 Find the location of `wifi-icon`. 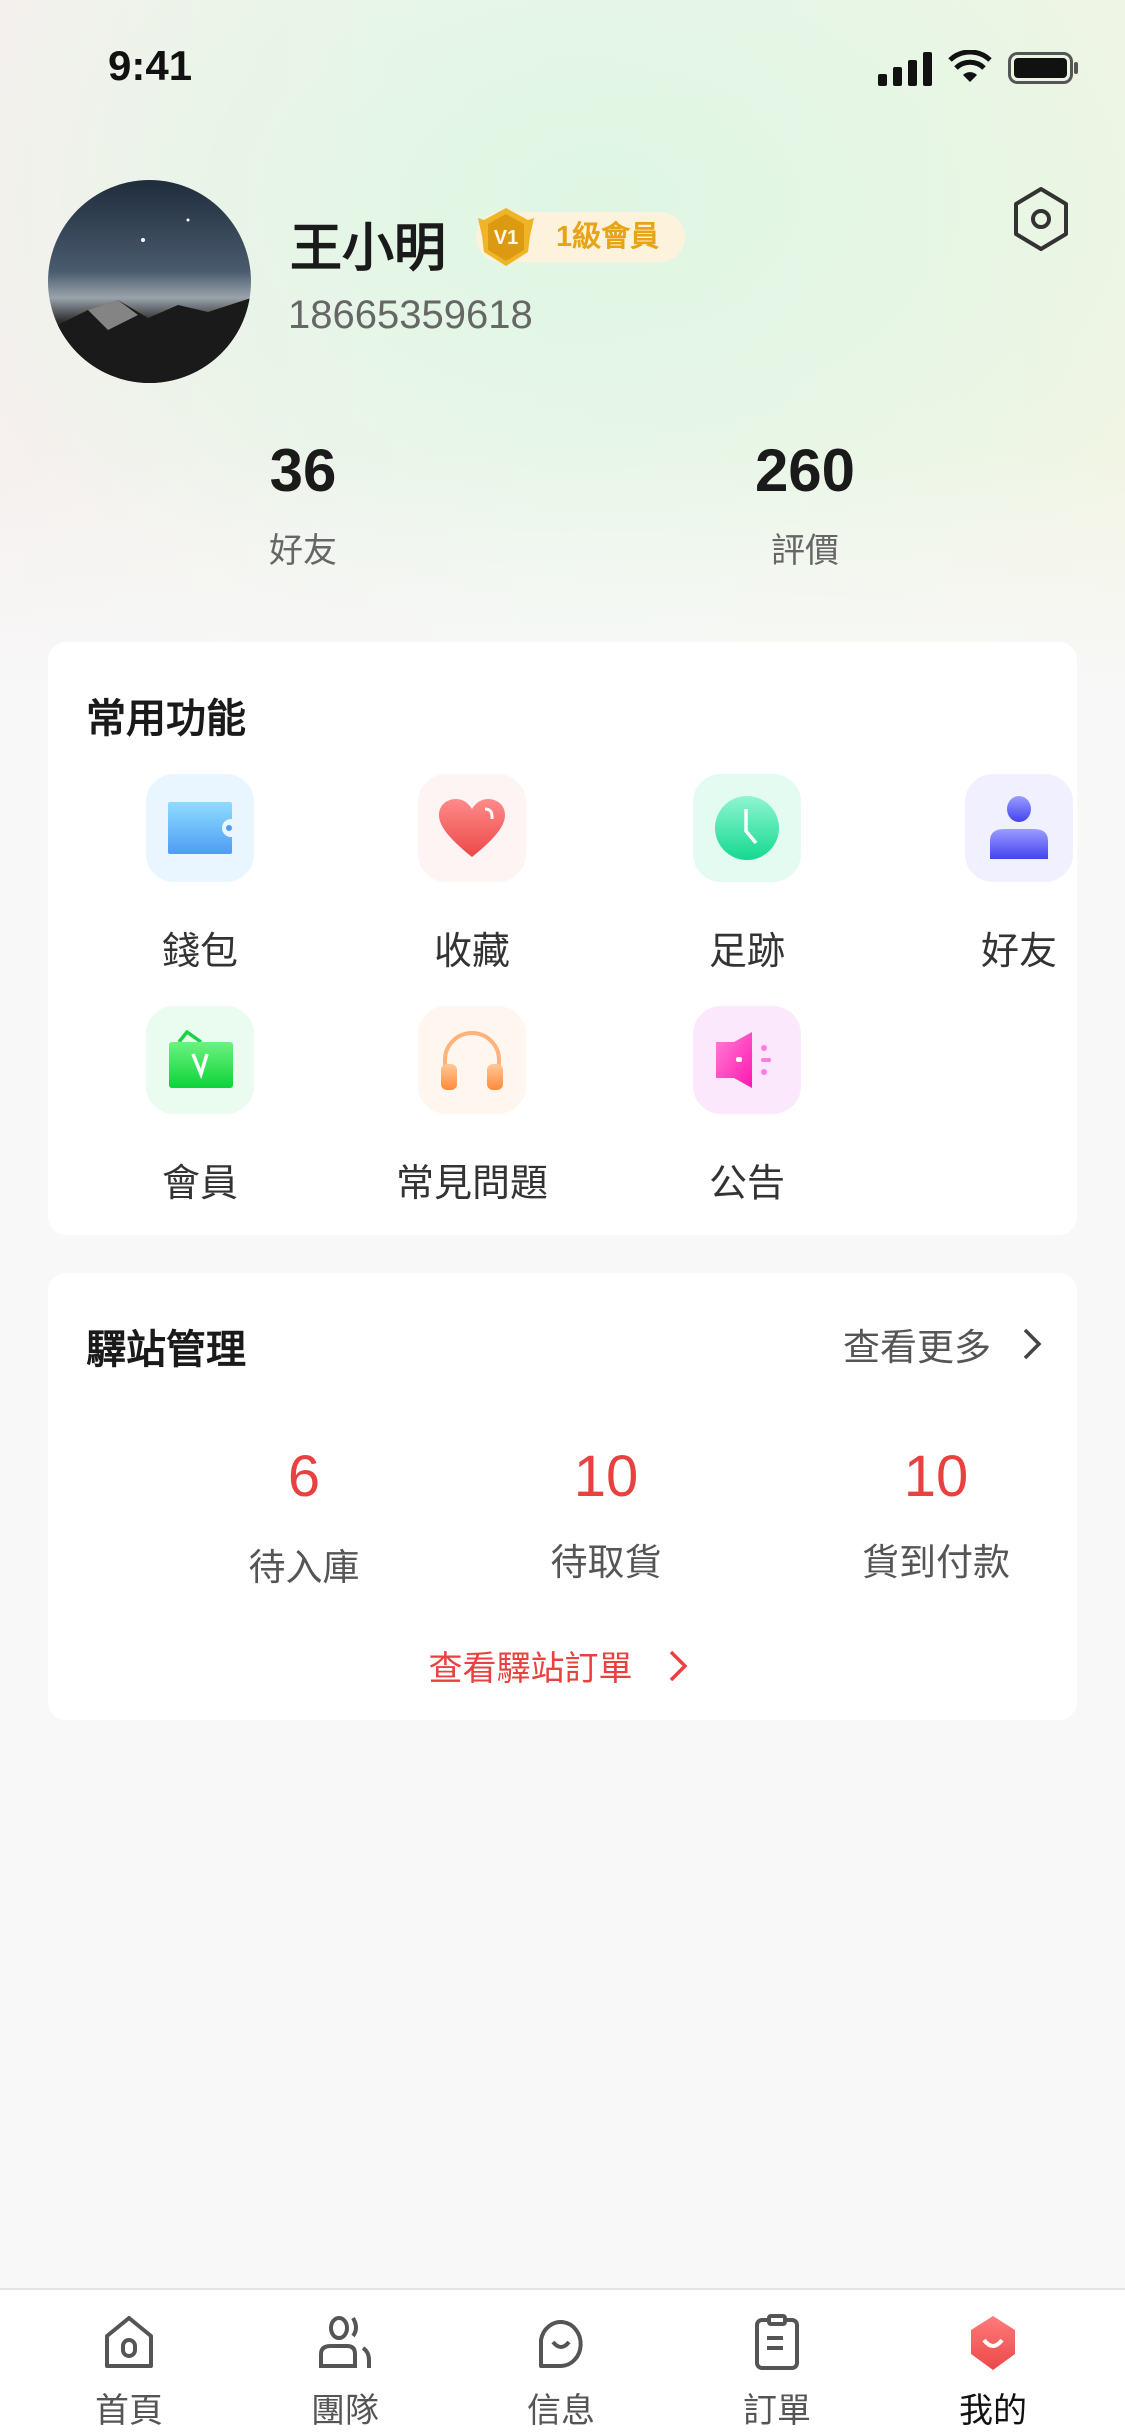

wifi-icon is located at coordinates (970, 66).